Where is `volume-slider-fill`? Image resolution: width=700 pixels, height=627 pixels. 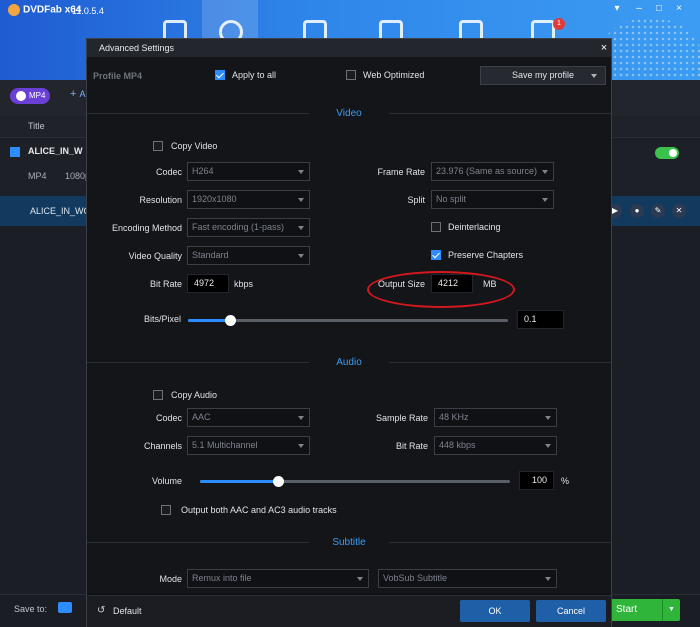 volume-slider-fill is located at coordinates (239, 481).